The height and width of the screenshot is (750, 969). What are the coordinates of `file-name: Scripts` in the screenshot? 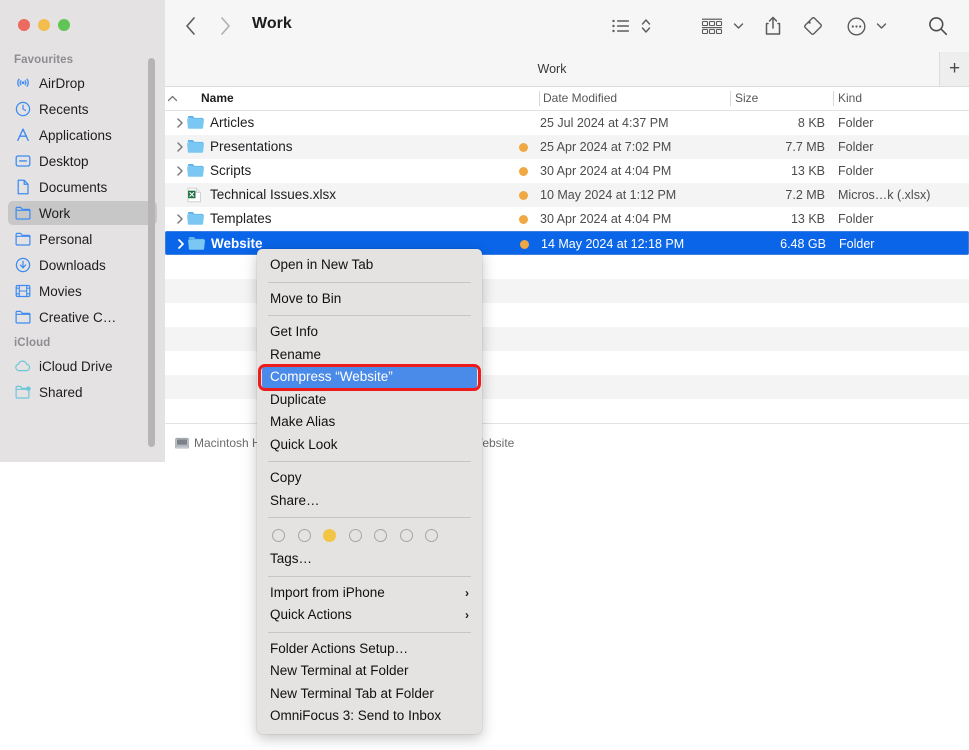 It's located at (231, 170).